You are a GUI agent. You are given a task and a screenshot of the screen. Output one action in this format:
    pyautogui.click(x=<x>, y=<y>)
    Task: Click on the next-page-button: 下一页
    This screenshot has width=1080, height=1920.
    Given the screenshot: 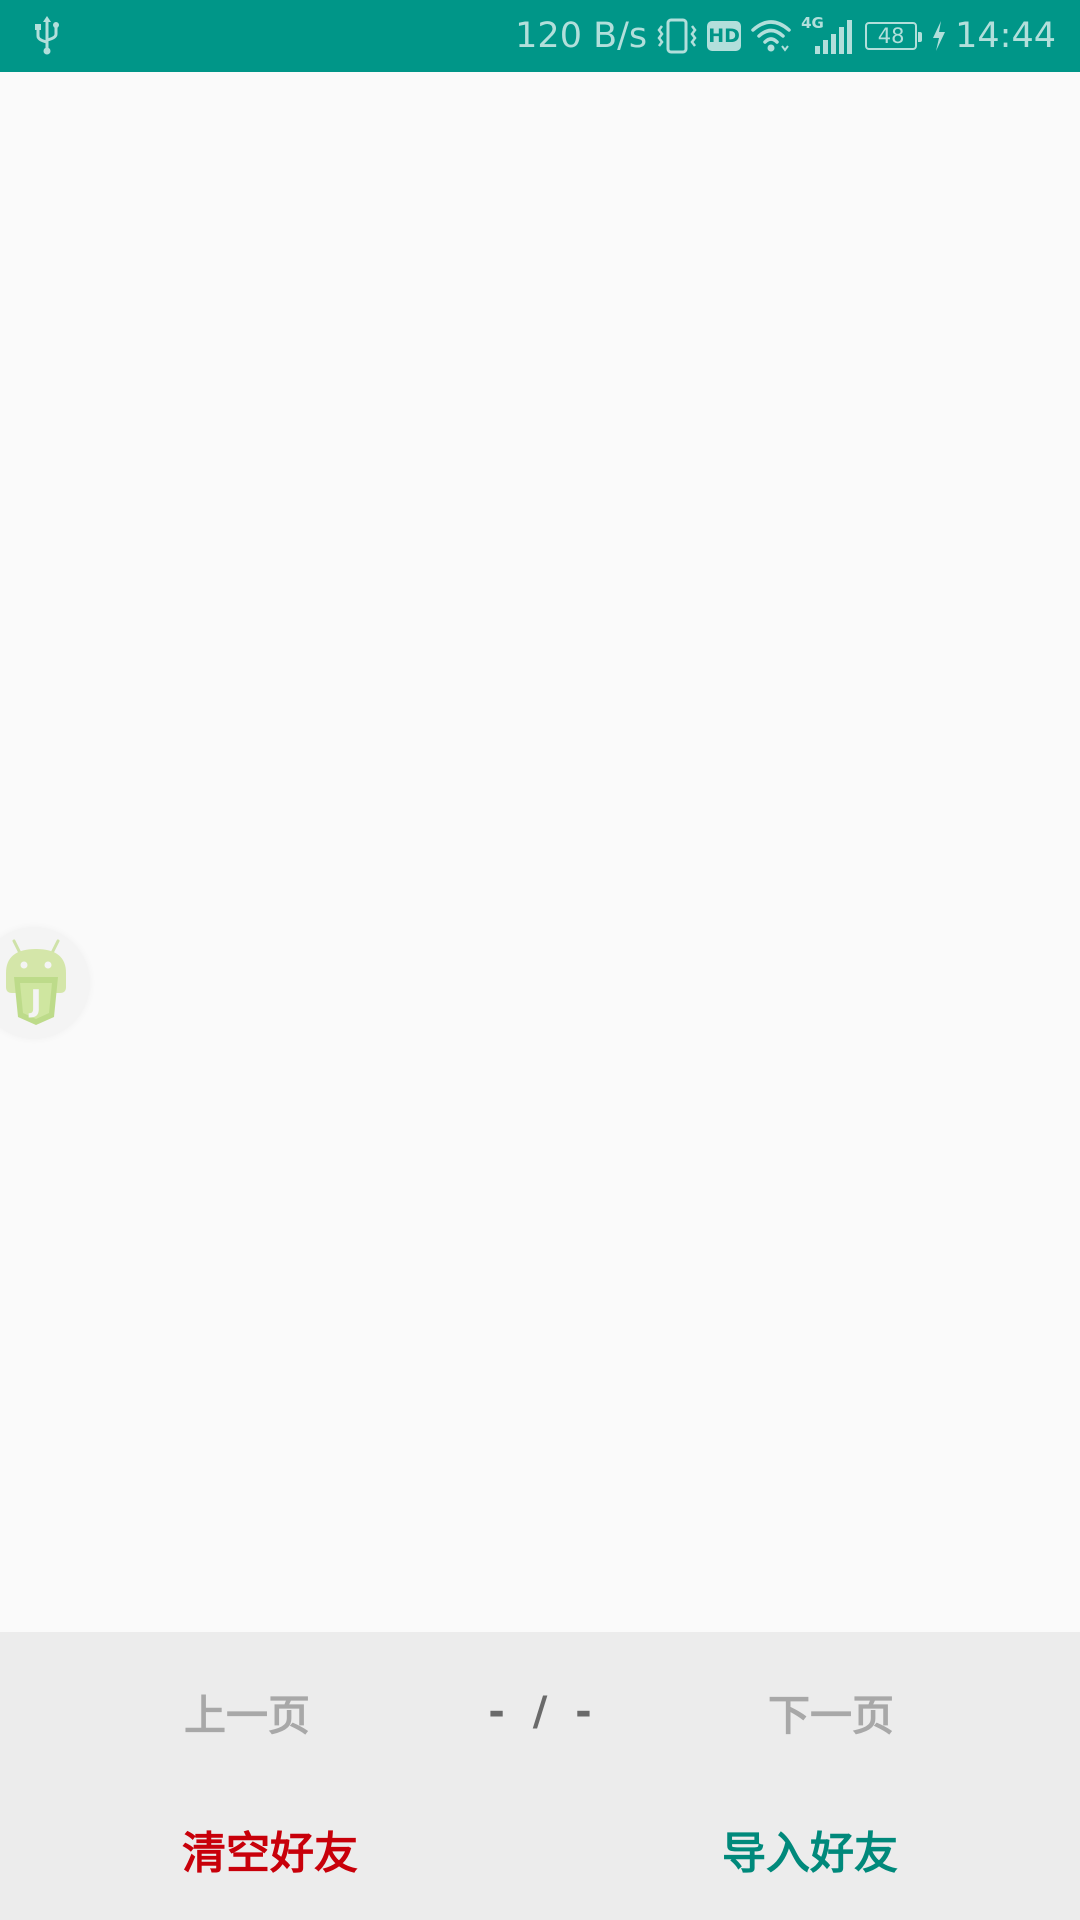 What is the action you would take?
    pyautogui.click(x=831, y=1712)
    